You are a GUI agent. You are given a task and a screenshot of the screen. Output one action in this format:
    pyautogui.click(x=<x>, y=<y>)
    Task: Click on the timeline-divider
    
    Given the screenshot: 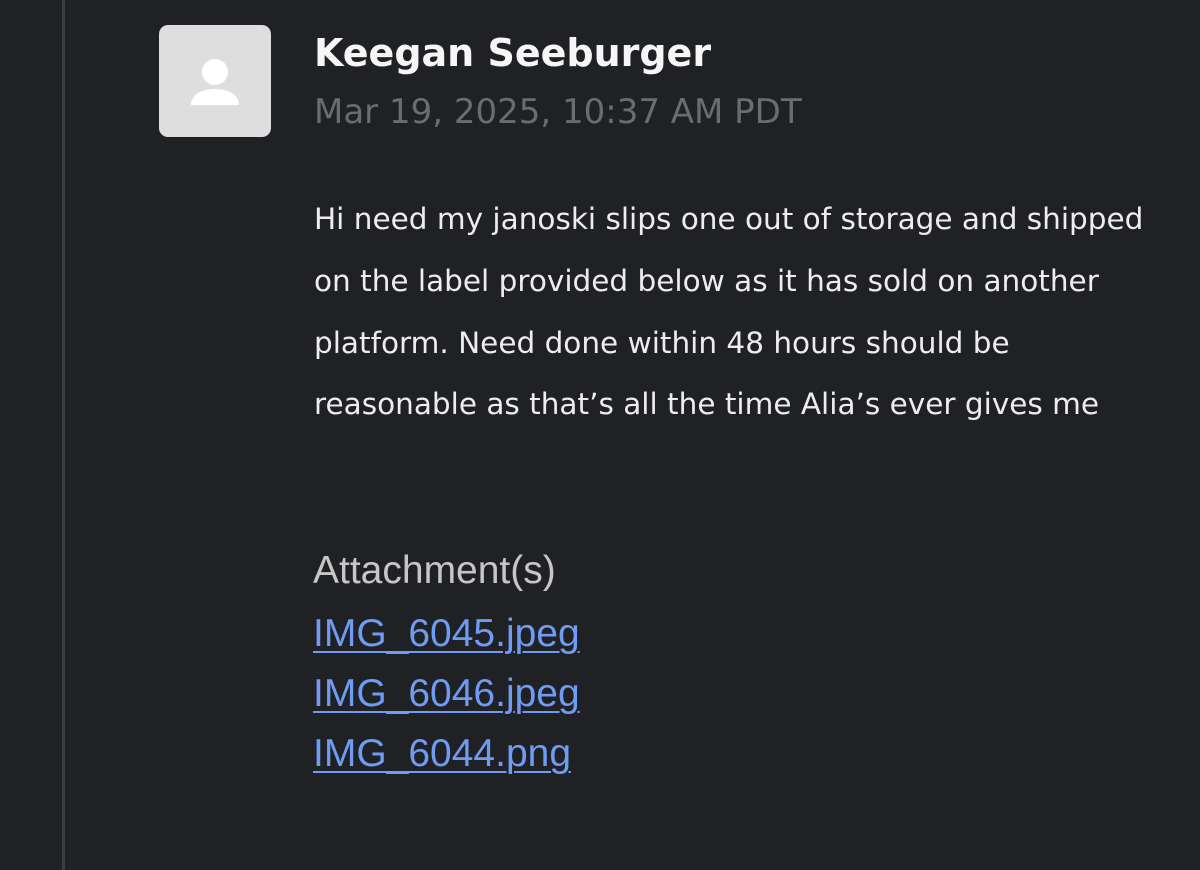 What is the action you would take?
    pyautogui.click(x=63, y=435)
    